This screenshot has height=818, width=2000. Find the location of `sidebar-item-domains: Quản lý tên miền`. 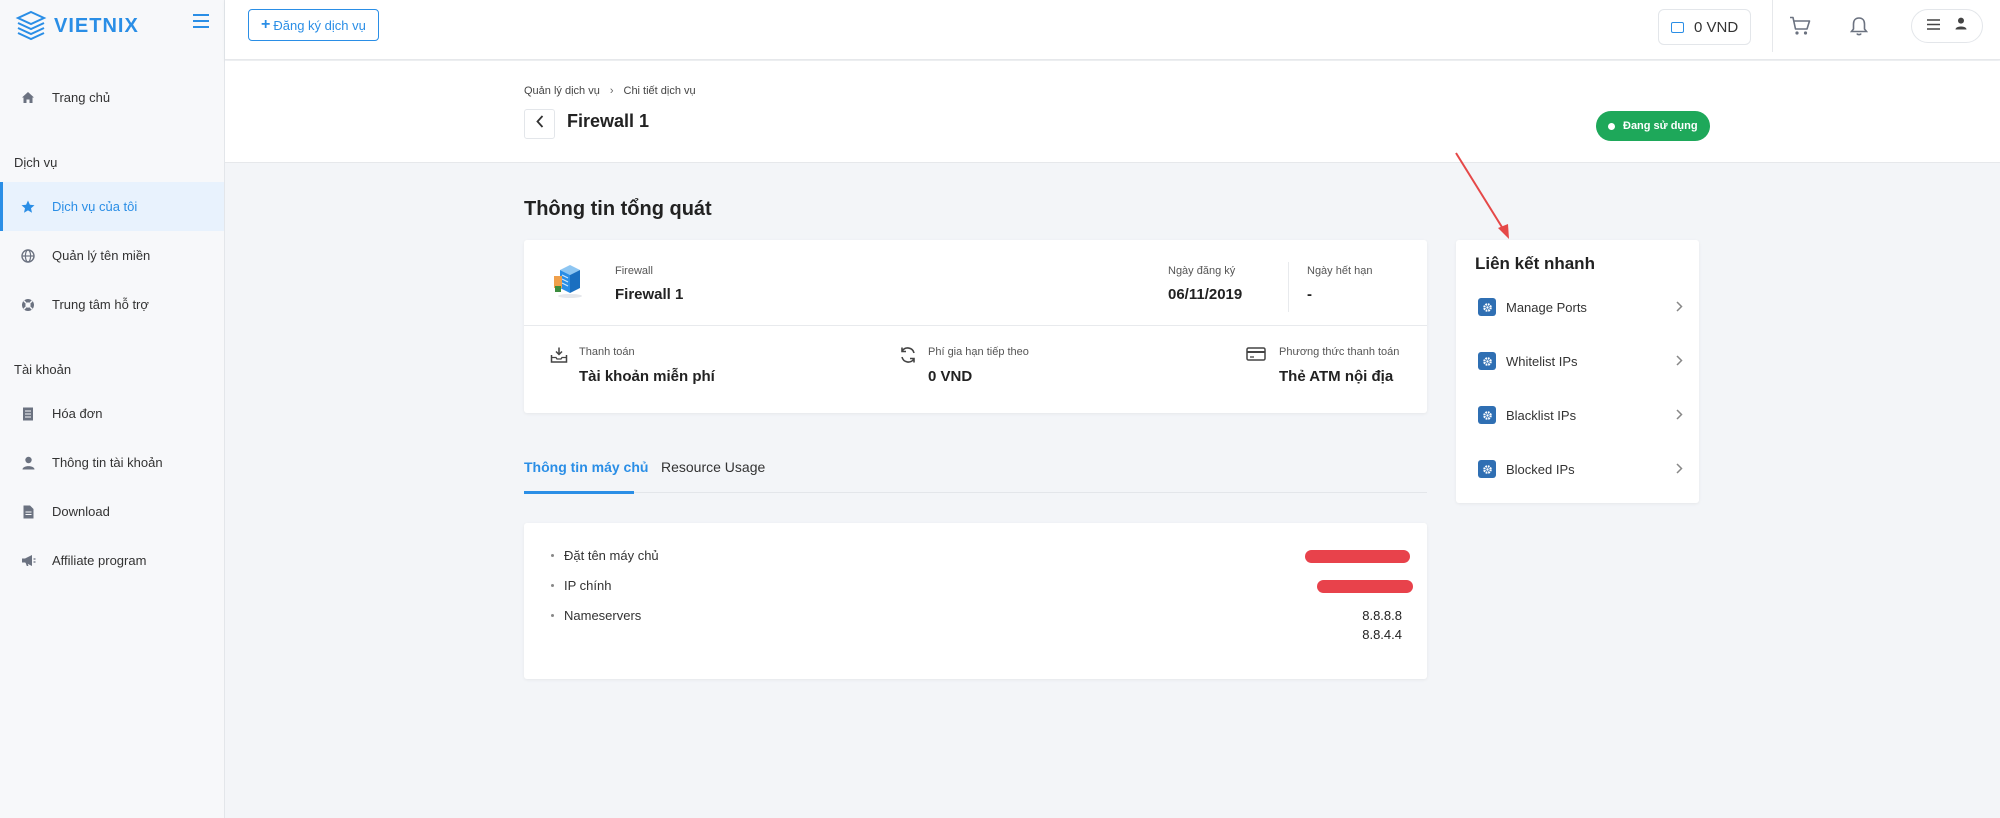

sidebar-item-domains: Quản lý tên miền is located at coordinates (112, 255).